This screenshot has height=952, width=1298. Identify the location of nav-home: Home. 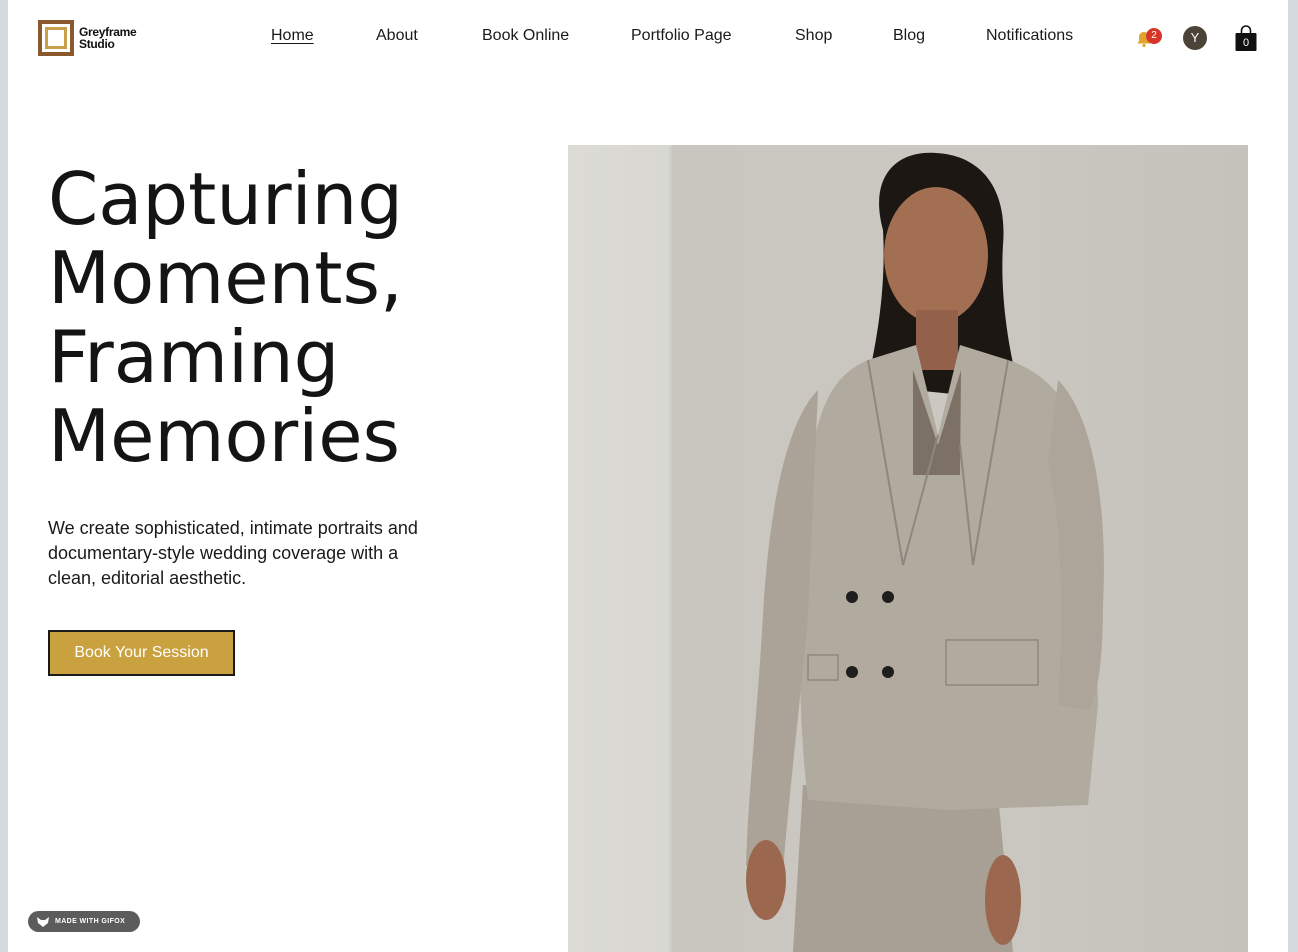
(292, 36).